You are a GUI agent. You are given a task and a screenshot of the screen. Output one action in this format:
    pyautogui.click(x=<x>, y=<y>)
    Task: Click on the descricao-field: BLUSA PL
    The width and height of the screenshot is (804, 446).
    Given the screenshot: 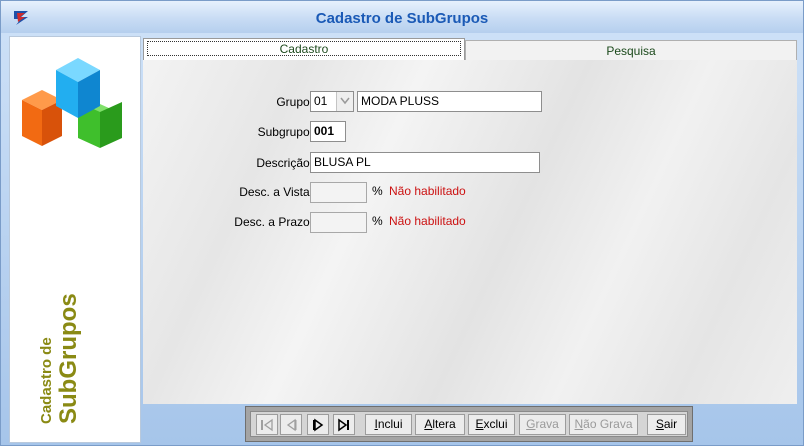 What is the action you would take?
    pyautogui.click(x=425, y=162)
    